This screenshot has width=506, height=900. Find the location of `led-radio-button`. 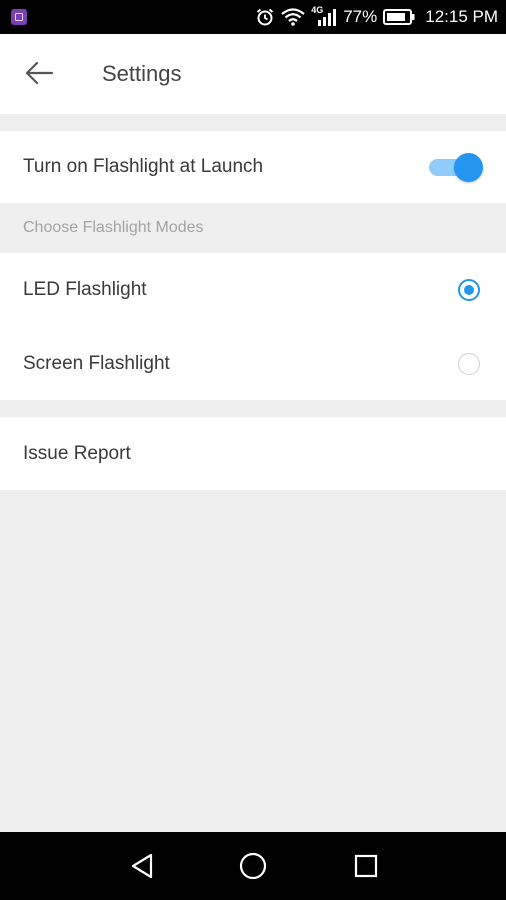

led-radio-button is located at coordinates (469, 290).